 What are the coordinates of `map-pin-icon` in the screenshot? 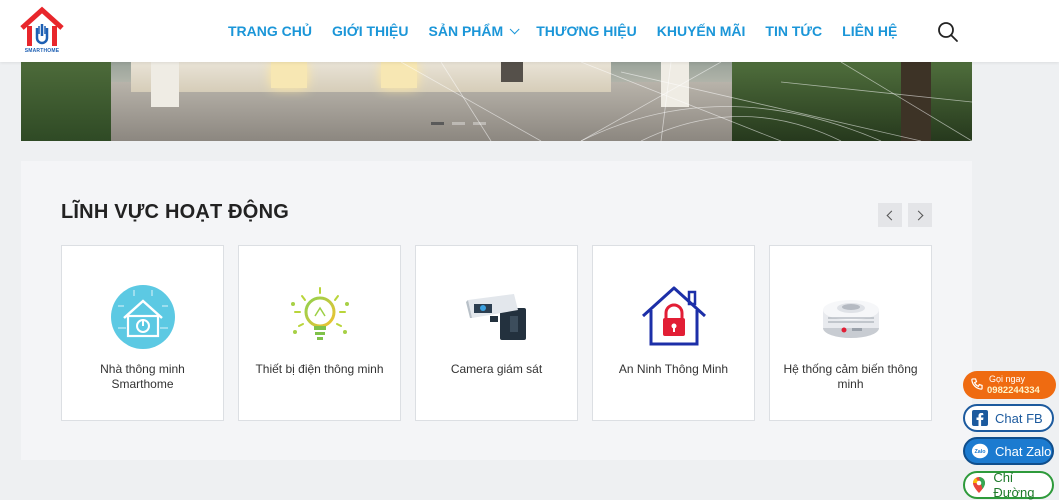 It's located at (979, 485).